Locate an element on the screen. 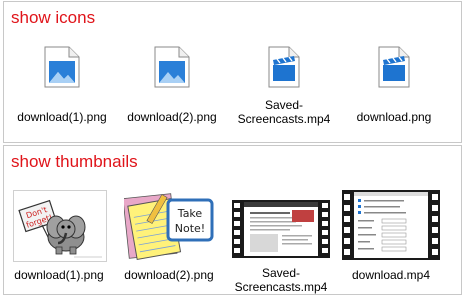 This screenshot has height=296, width=465. bubble-text-take: Take is located at coordinates (190, 213).